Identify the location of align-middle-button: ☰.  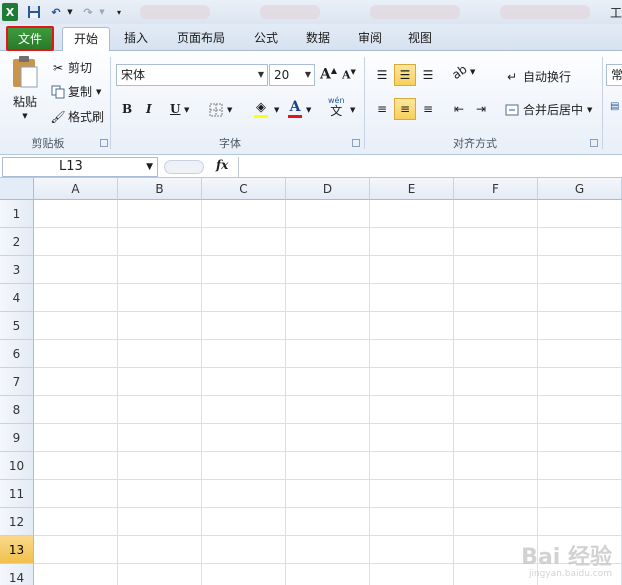
(405, 75).